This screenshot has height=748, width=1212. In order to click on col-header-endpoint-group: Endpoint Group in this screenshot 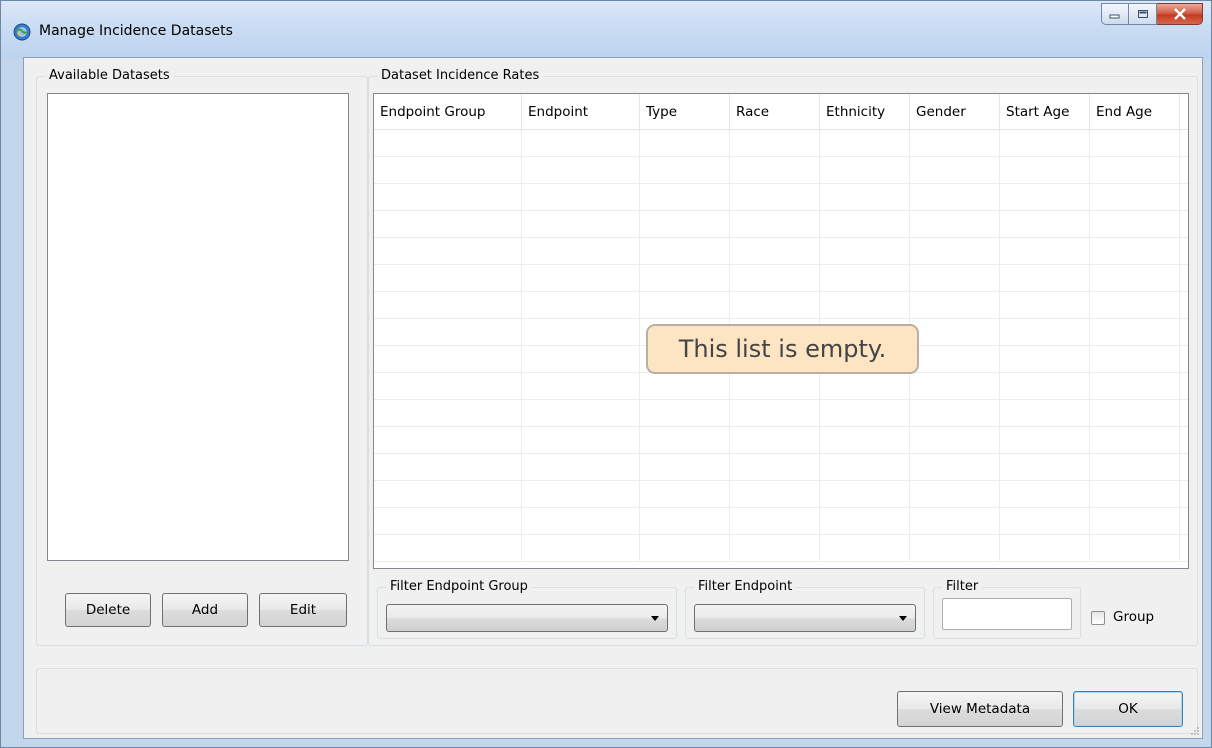, I will do `click(448, 112)`.